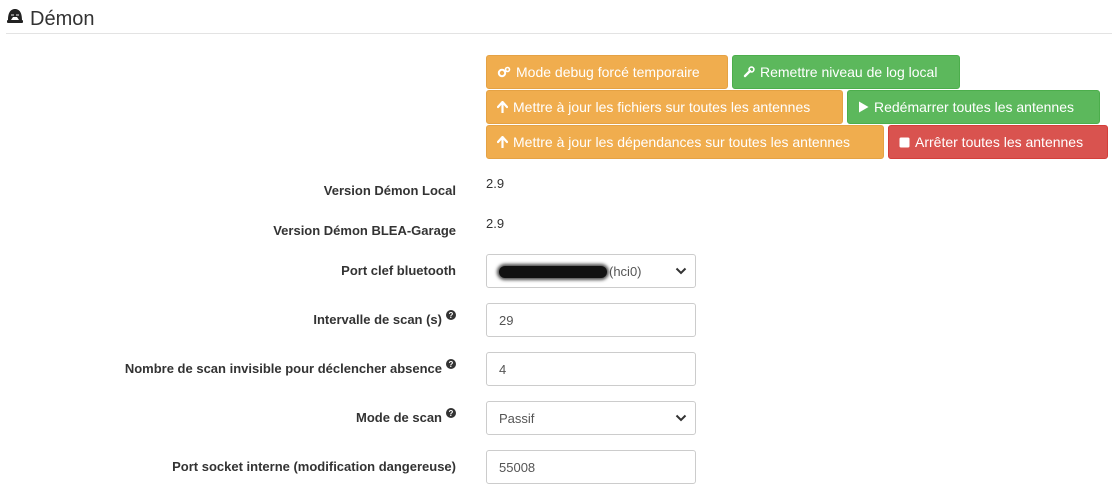 The width and height of the screenshot is (1114, 491). What do you see at coordinates (904, 142) in the screenshot?
I see `stop-icon` at bounding box center [904, 142].